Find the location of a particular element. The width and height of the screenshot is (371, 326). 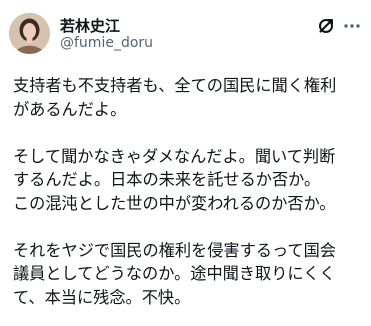

grok-icon is located at coordinates (326, 26).